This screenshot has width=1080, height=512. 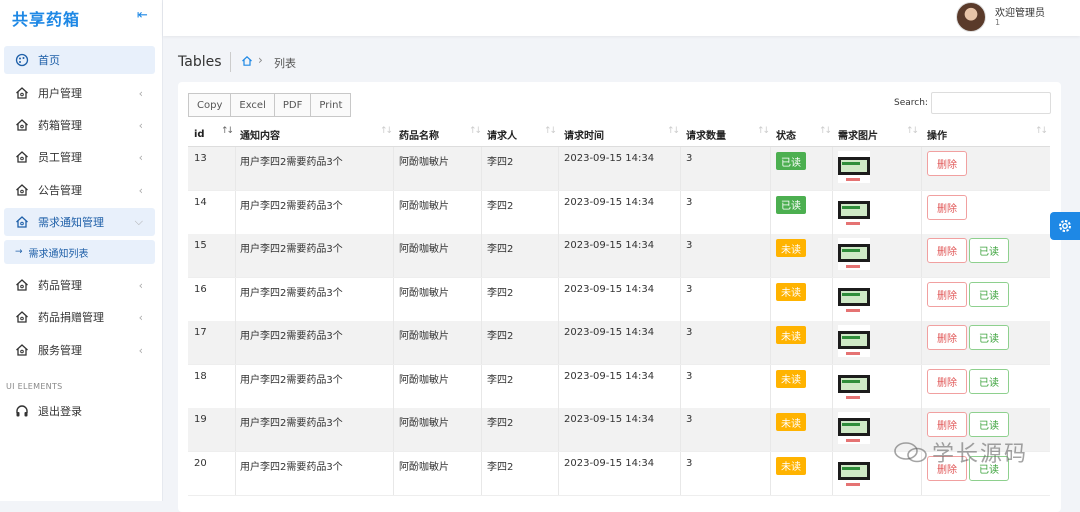 I want to click on sidebar-item-demand-notices: 需求通知管理 ⌵, so click(x=79, y=222).